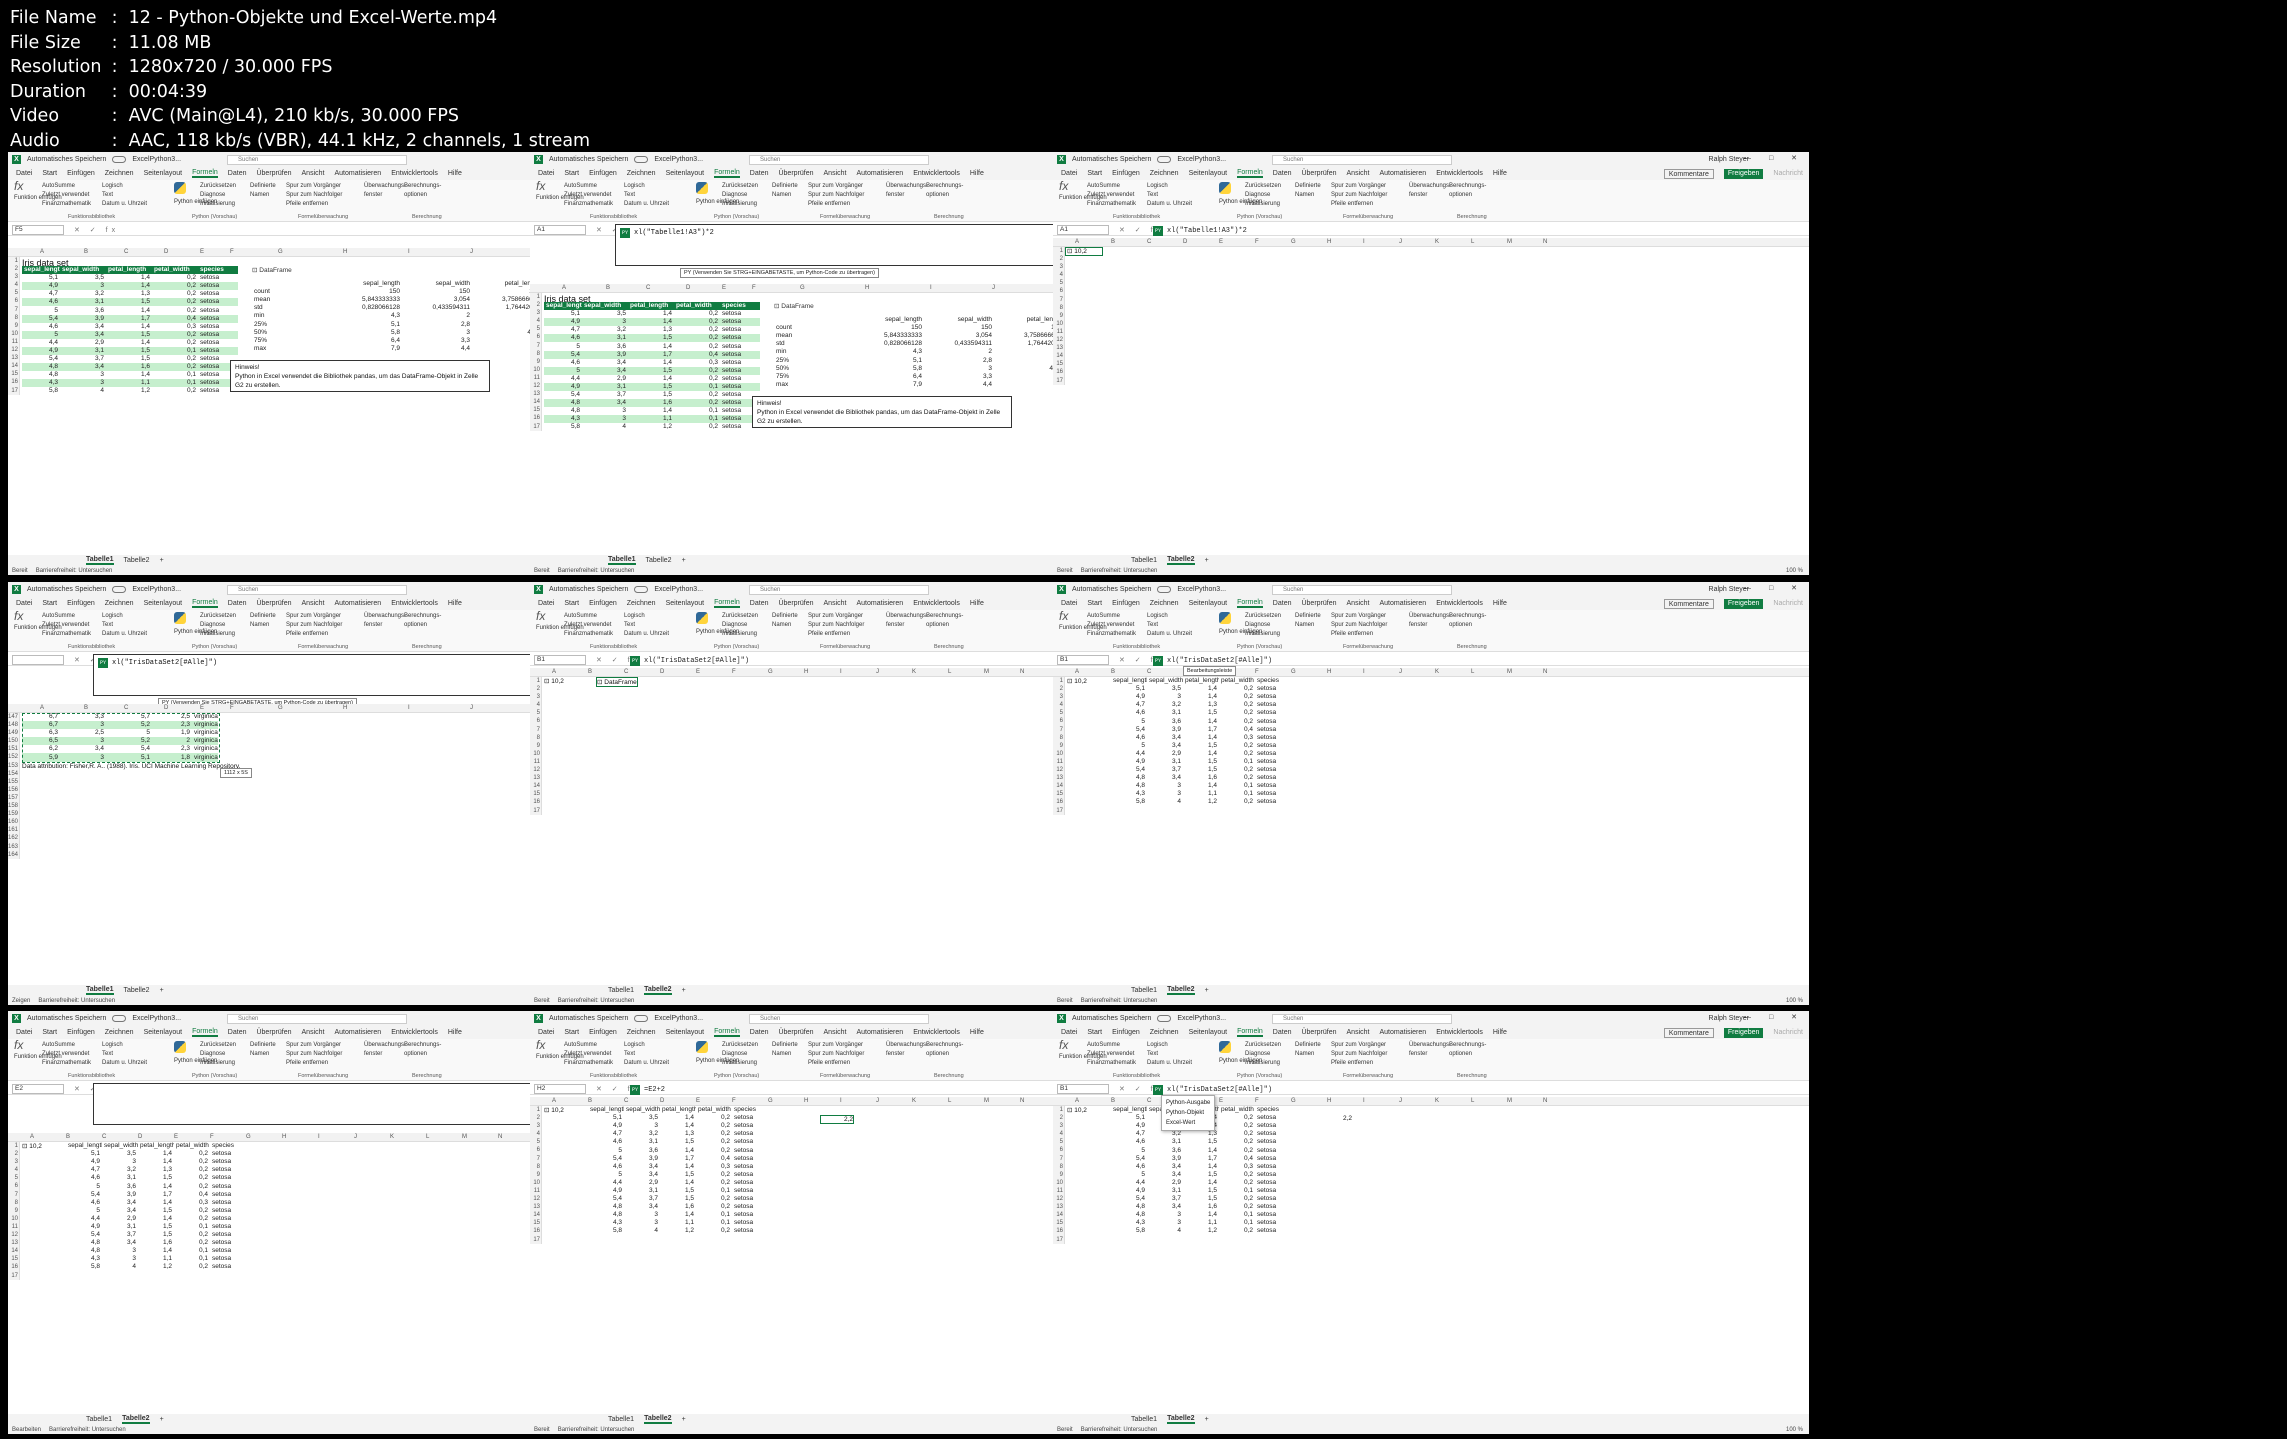  What do you see at coordinates (684, 1419) in the screenshot?
I see `add-sheet-button: +` at bounding box center [684, 1419].